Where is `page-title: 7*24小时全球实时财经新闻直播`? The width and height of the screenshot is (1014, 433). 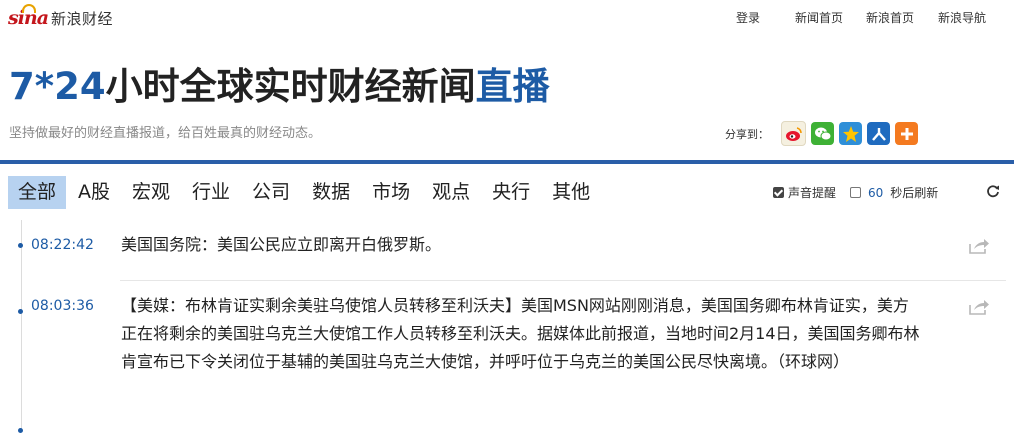 page-title: 7*24小时全球实时财经新闻直播 is located at coordinates (279, 83).